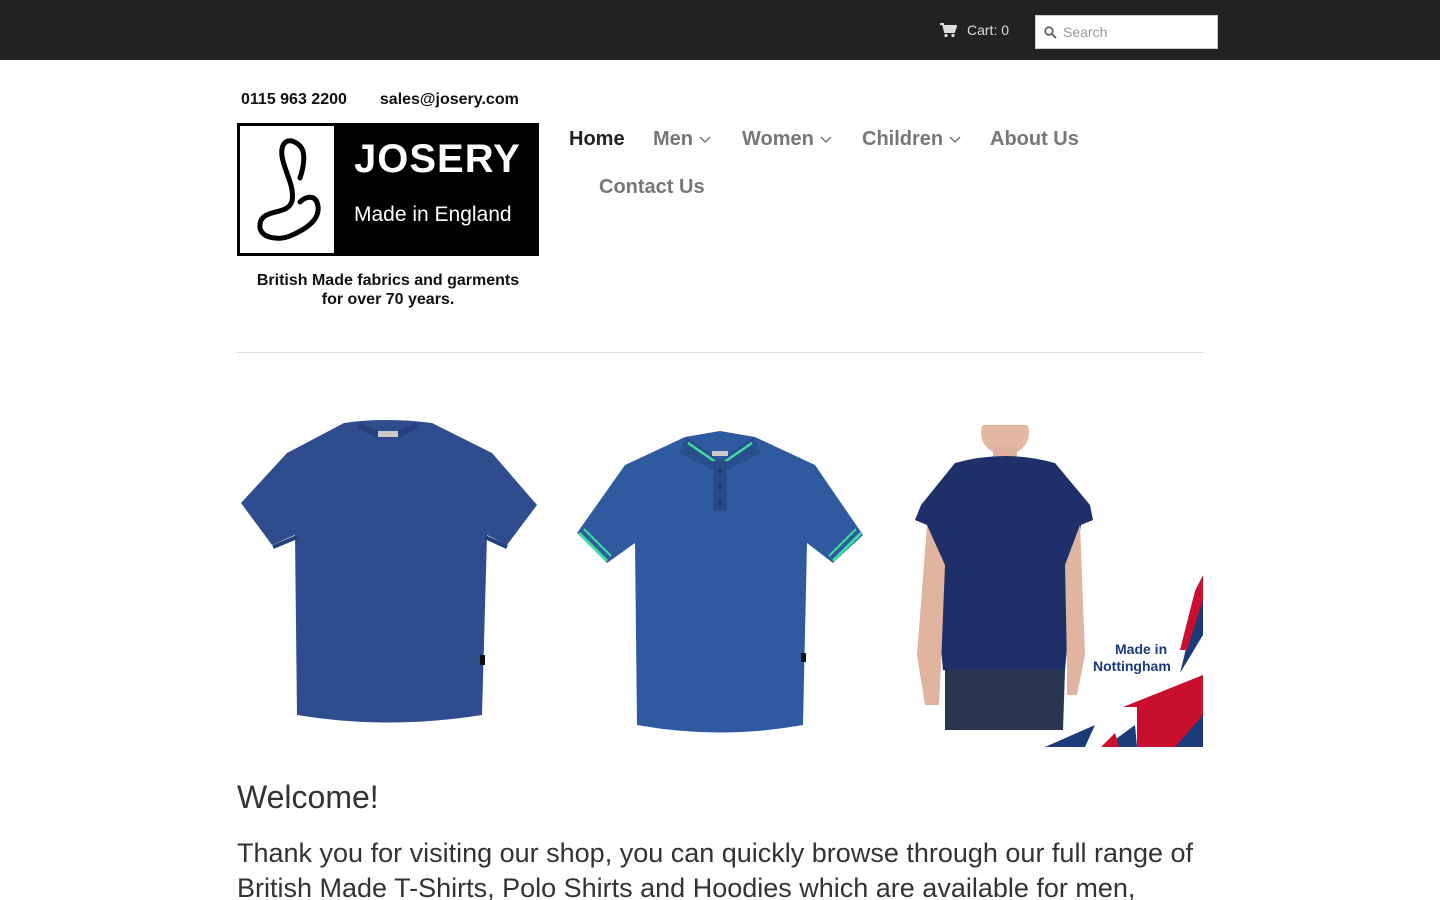  What do you see at coordinates (388, 280) in the screenshot?
I see `tagline-line-1: British Made fabrics and garments` at bounding box center [388, 280].